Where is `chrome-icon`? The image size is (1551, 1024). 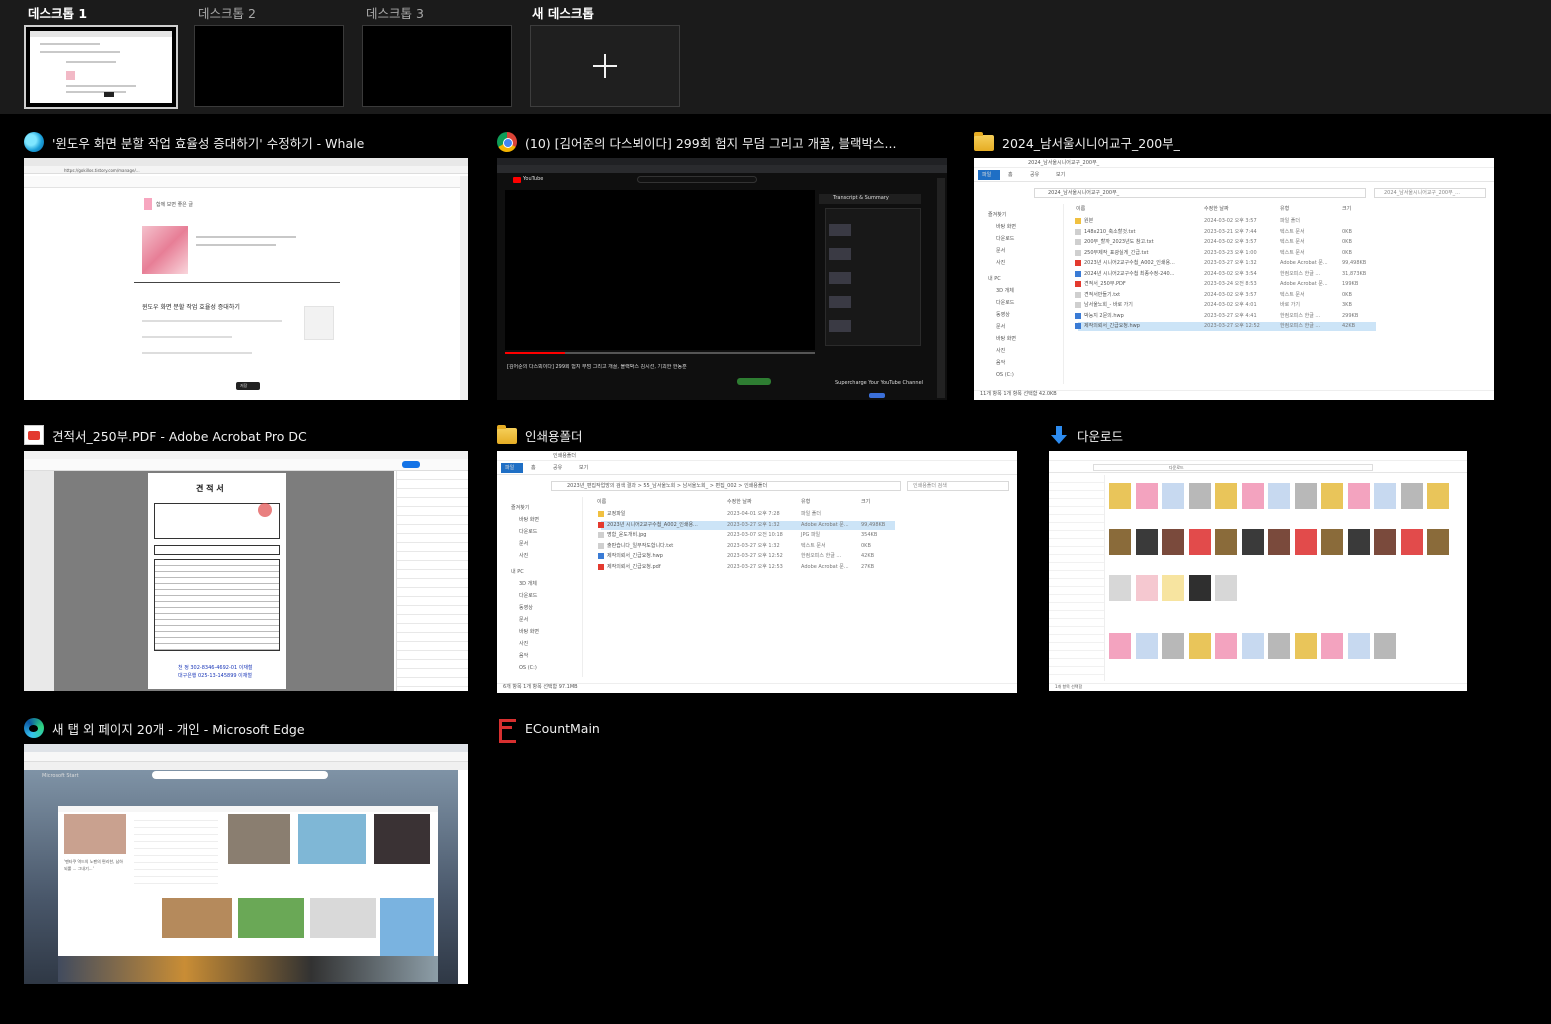
chrome-icon is located at coordinates (507, 142).